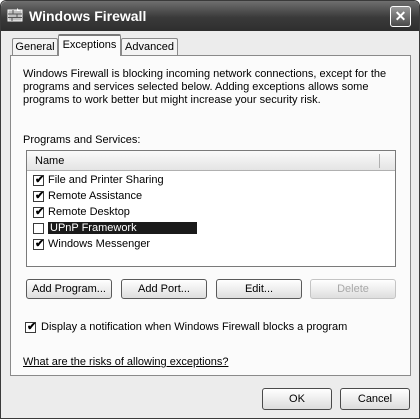 The image size is (420, 419). I want to click on tab-advanced-label: Advanced, so click(149, 47).